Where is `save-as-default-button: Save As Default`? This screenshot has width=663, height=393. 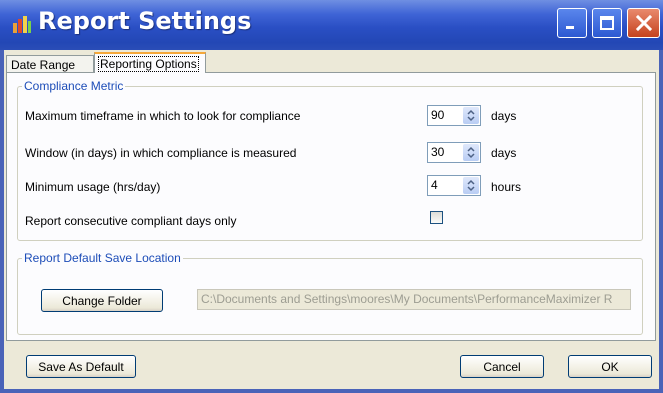
save-as-default-button: Save As Default is located at coordinates (81, 366).